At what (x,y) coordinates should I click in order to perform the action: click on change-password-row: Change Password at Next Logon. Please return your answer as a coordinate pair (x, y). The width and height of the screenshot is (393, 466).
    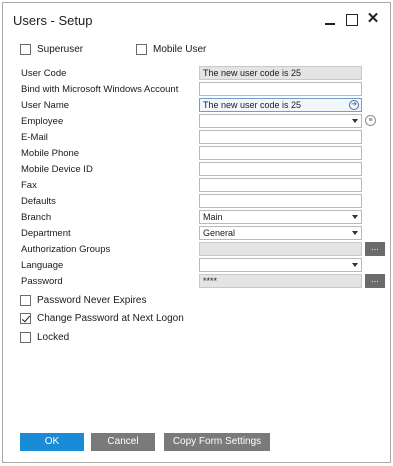
    Looking at the image, I should click on (102, 318).